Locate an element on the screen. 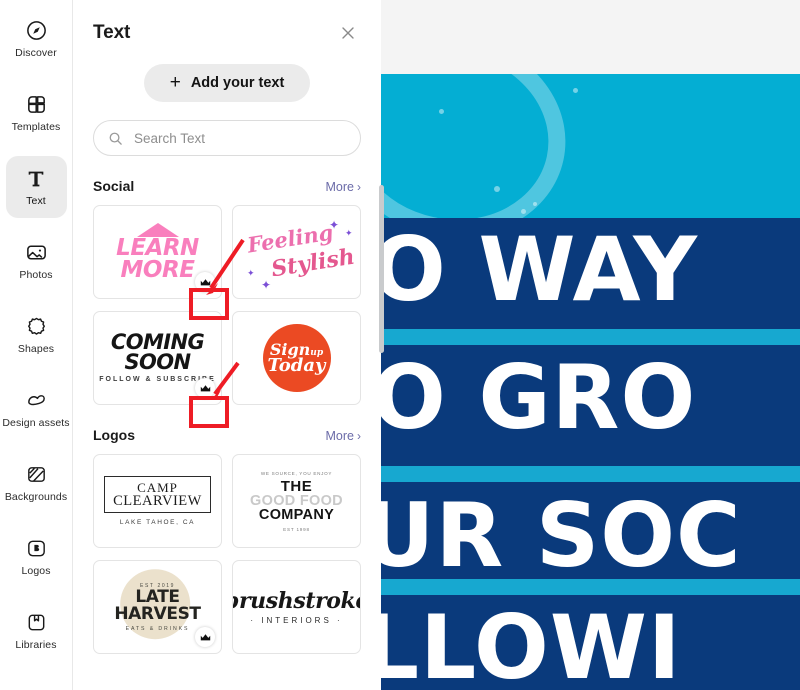 The width and height of the screenshot is (800, 690). more-link-logos: More › is located at coordinates (343, 436).